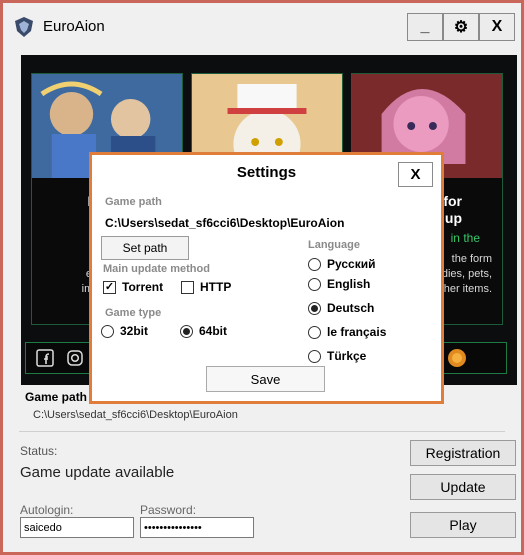 The image size is (524, 555). I want to click on radio-32bit: 32bit, so click(124, 331).